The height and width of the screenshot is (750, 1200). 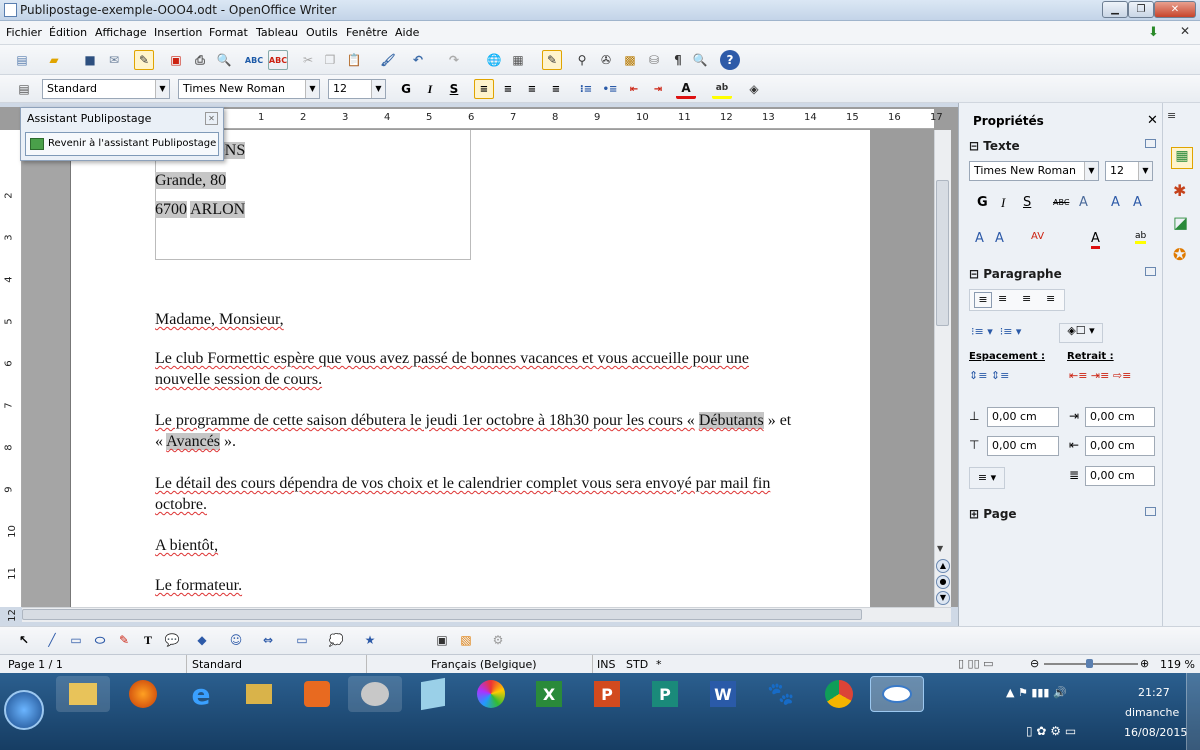 What do you see at coordinates (942, 253) in the screenshot?
I see `vertical-scroll-thumb` at bounding box center [942, 253].